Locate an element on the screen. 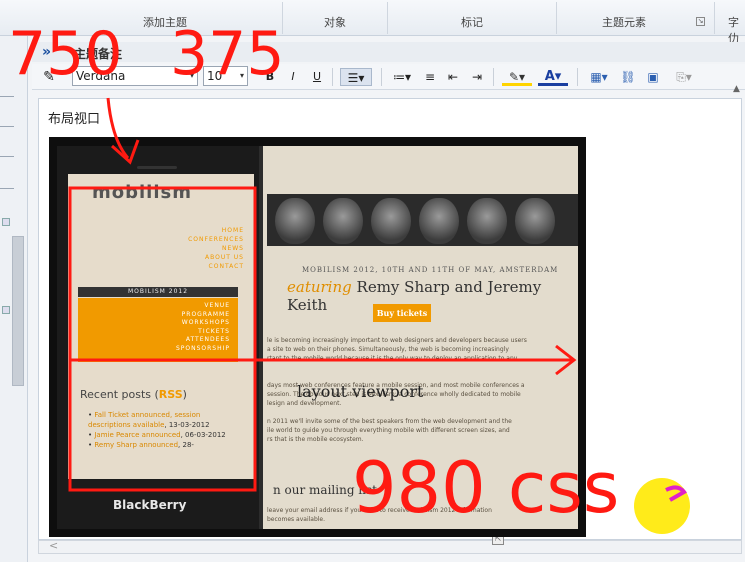 The image size is (745, 562). annotation-750: 750 is located at coordinates (65, 54).